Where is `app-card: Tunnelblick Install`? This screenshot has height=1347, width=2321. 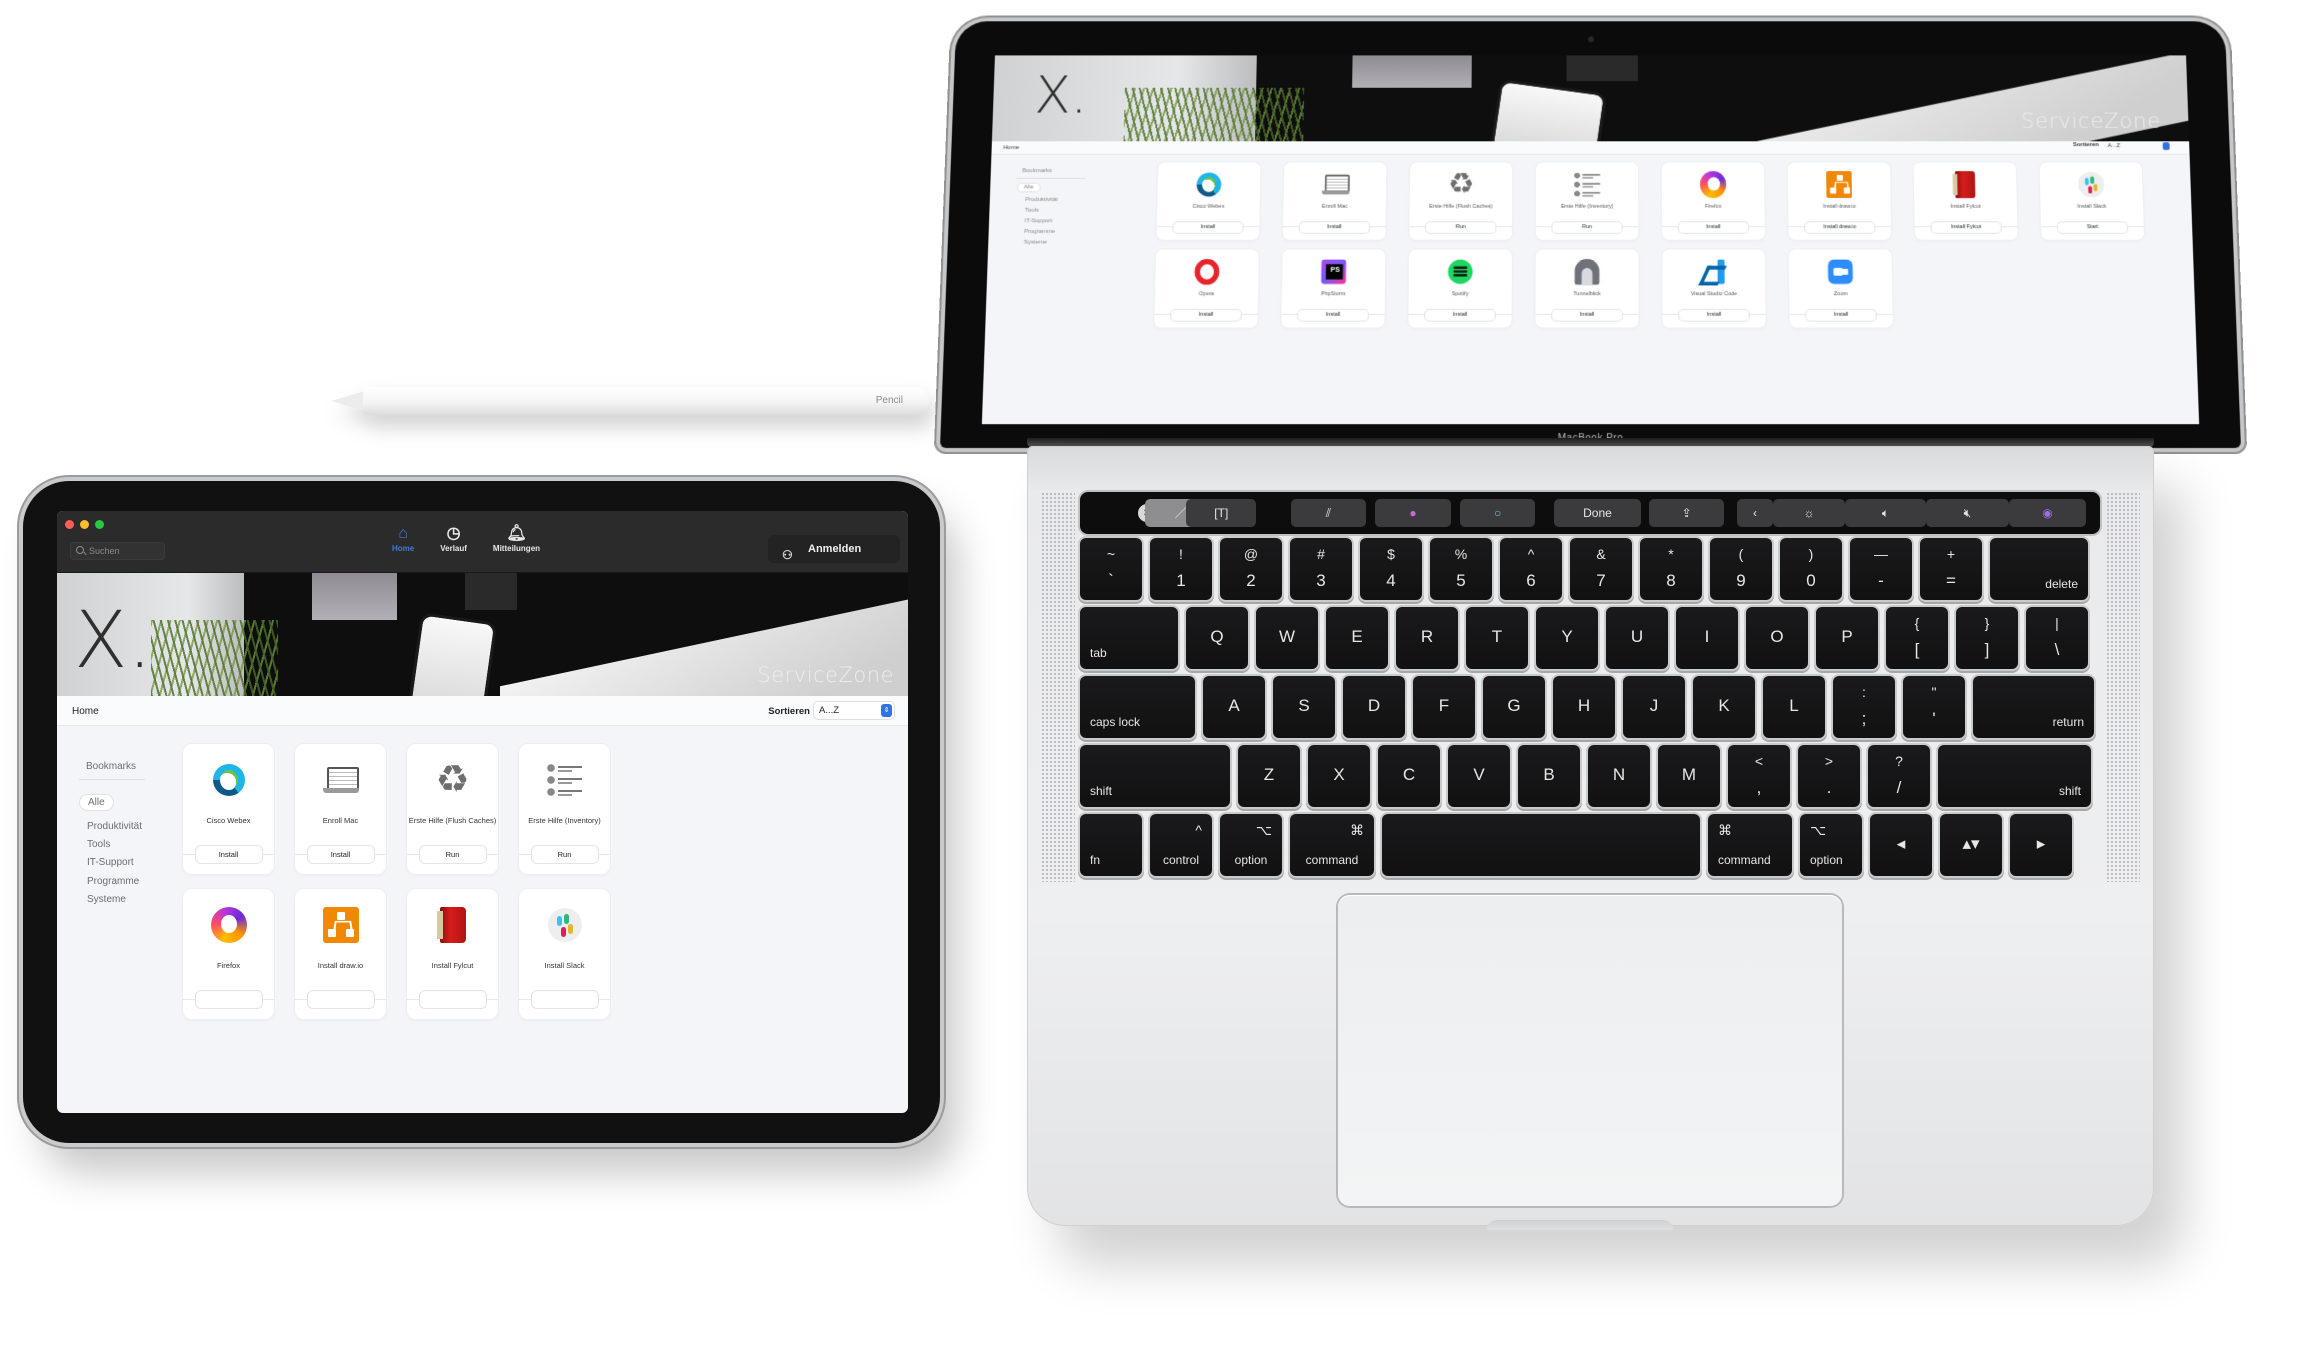 app-card: Tunnelblick Install is located at coordinates (1587, 288).